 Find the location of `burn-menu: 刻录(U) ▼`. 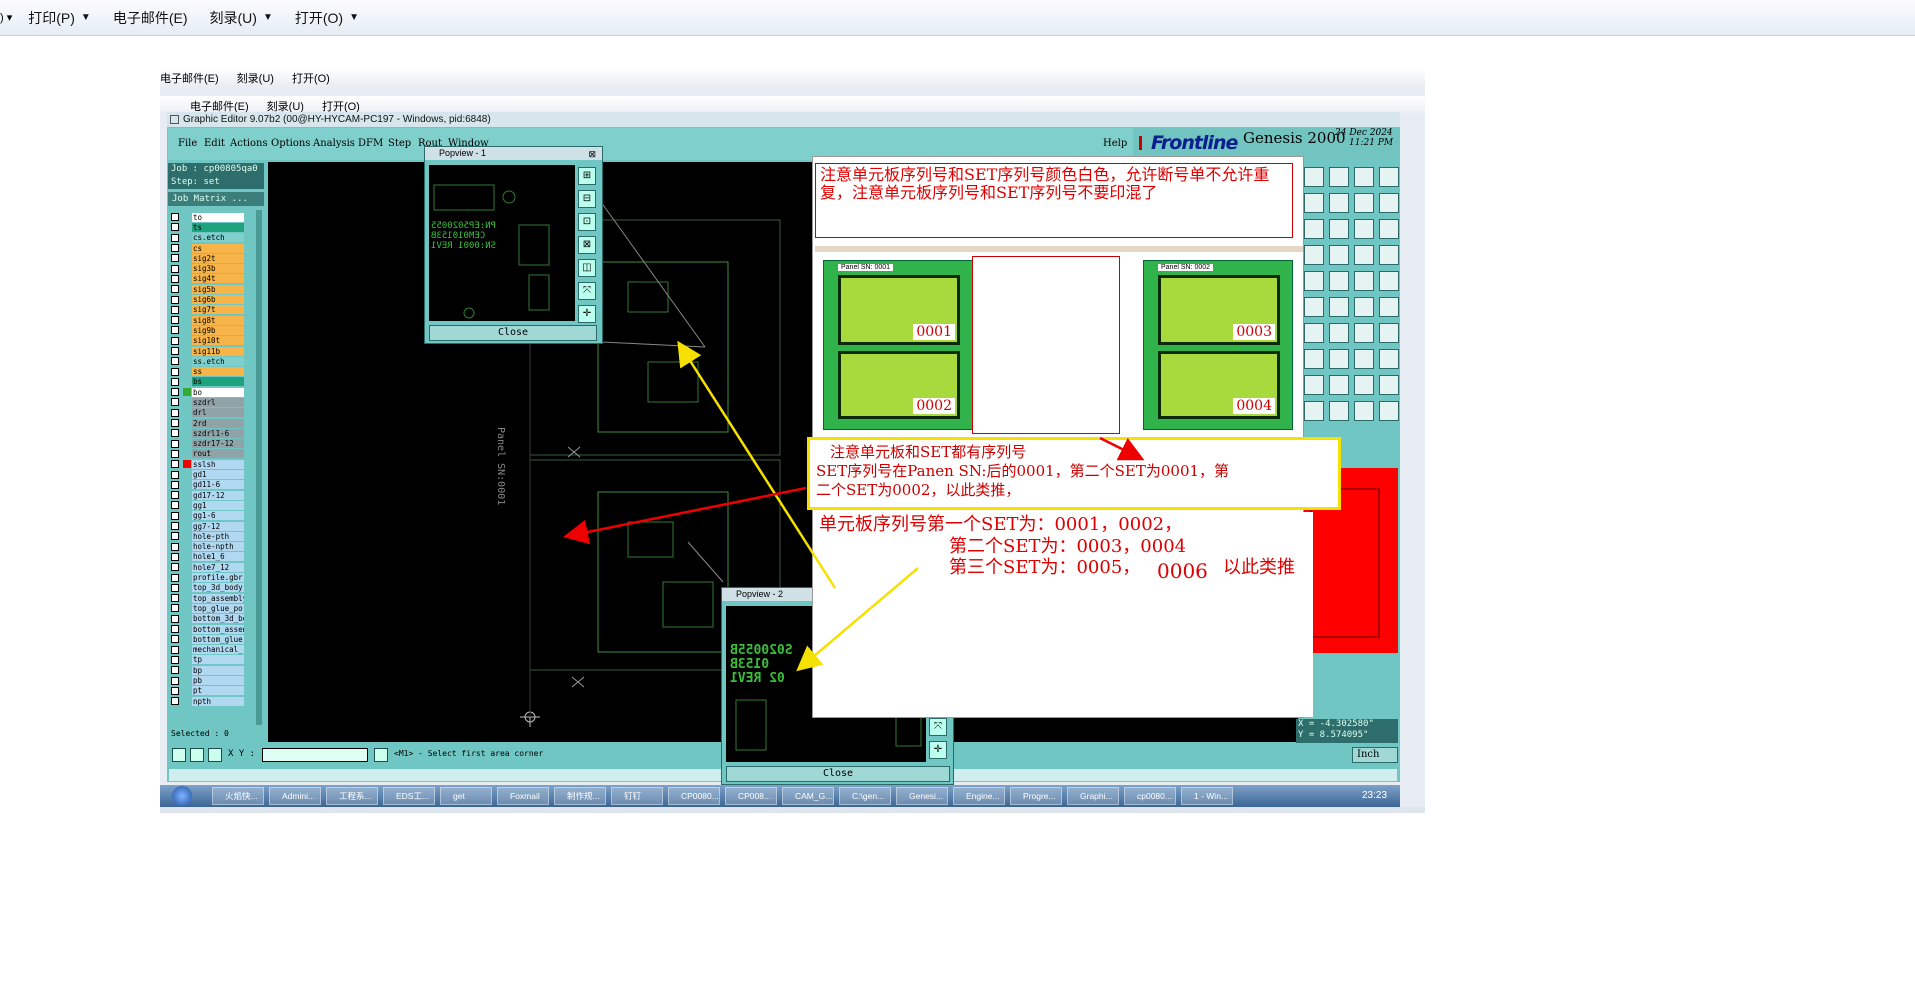

burn-menu: 刻录(U) ▼ is located at coordinates (241, 18).